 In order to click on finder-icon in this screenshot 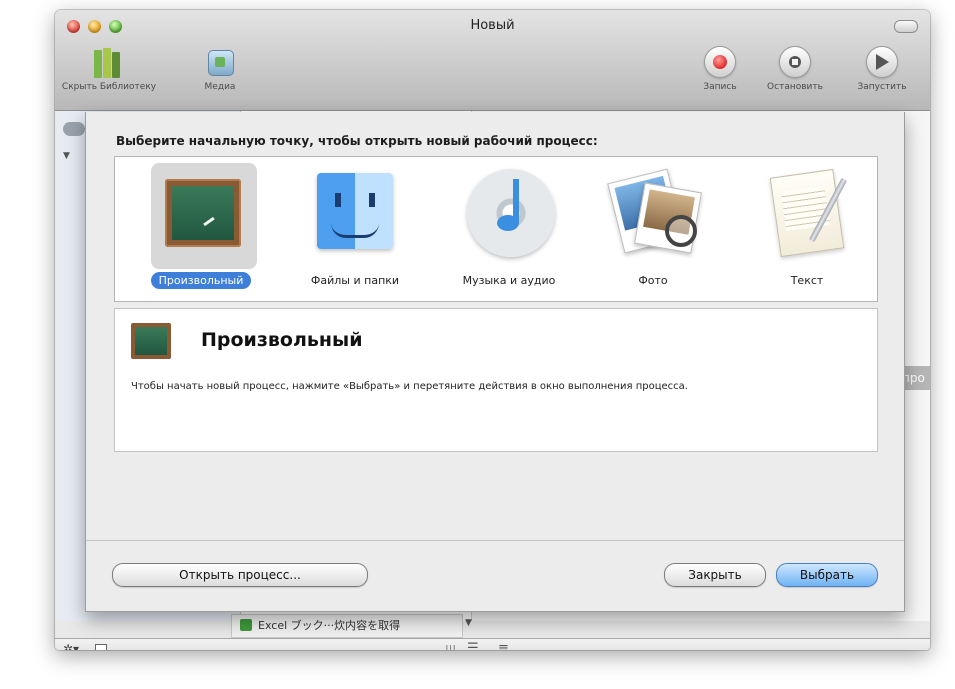, I will do `click(355, 213)`.